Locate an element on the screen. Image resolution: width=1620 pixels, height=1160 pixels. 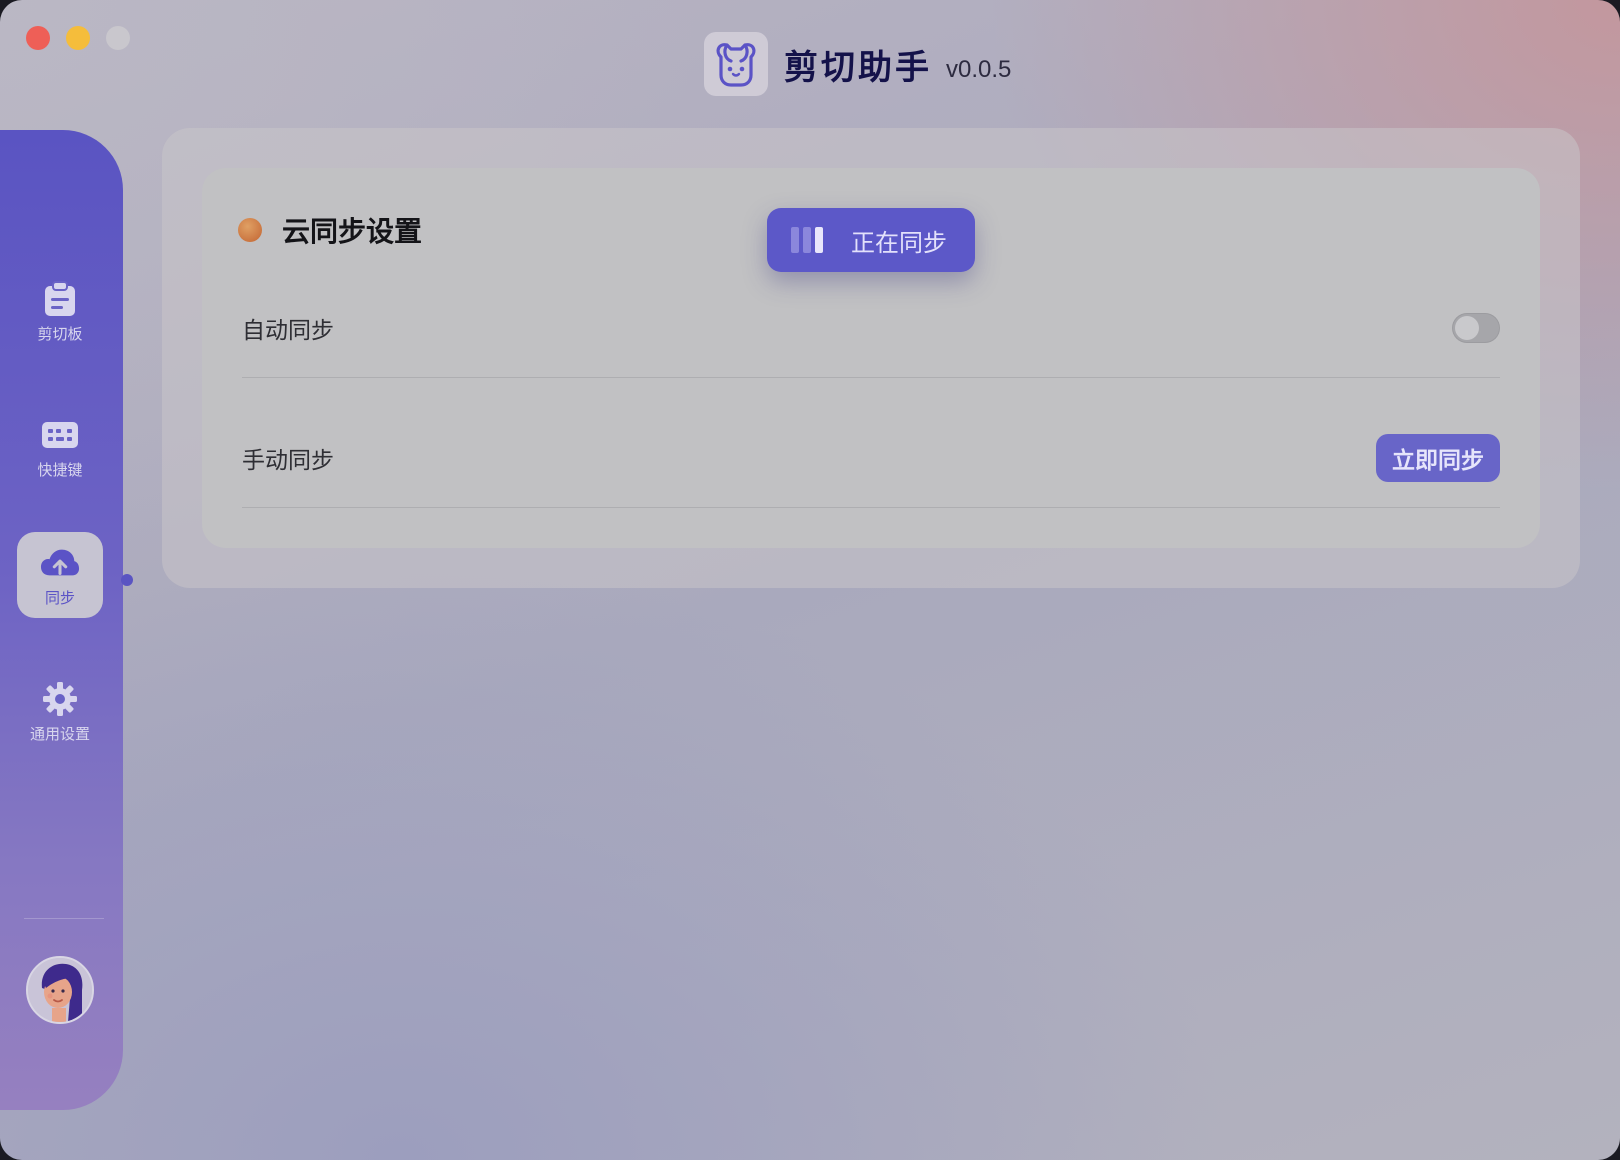
toggle-knob is located at coordinates (1467, 328).